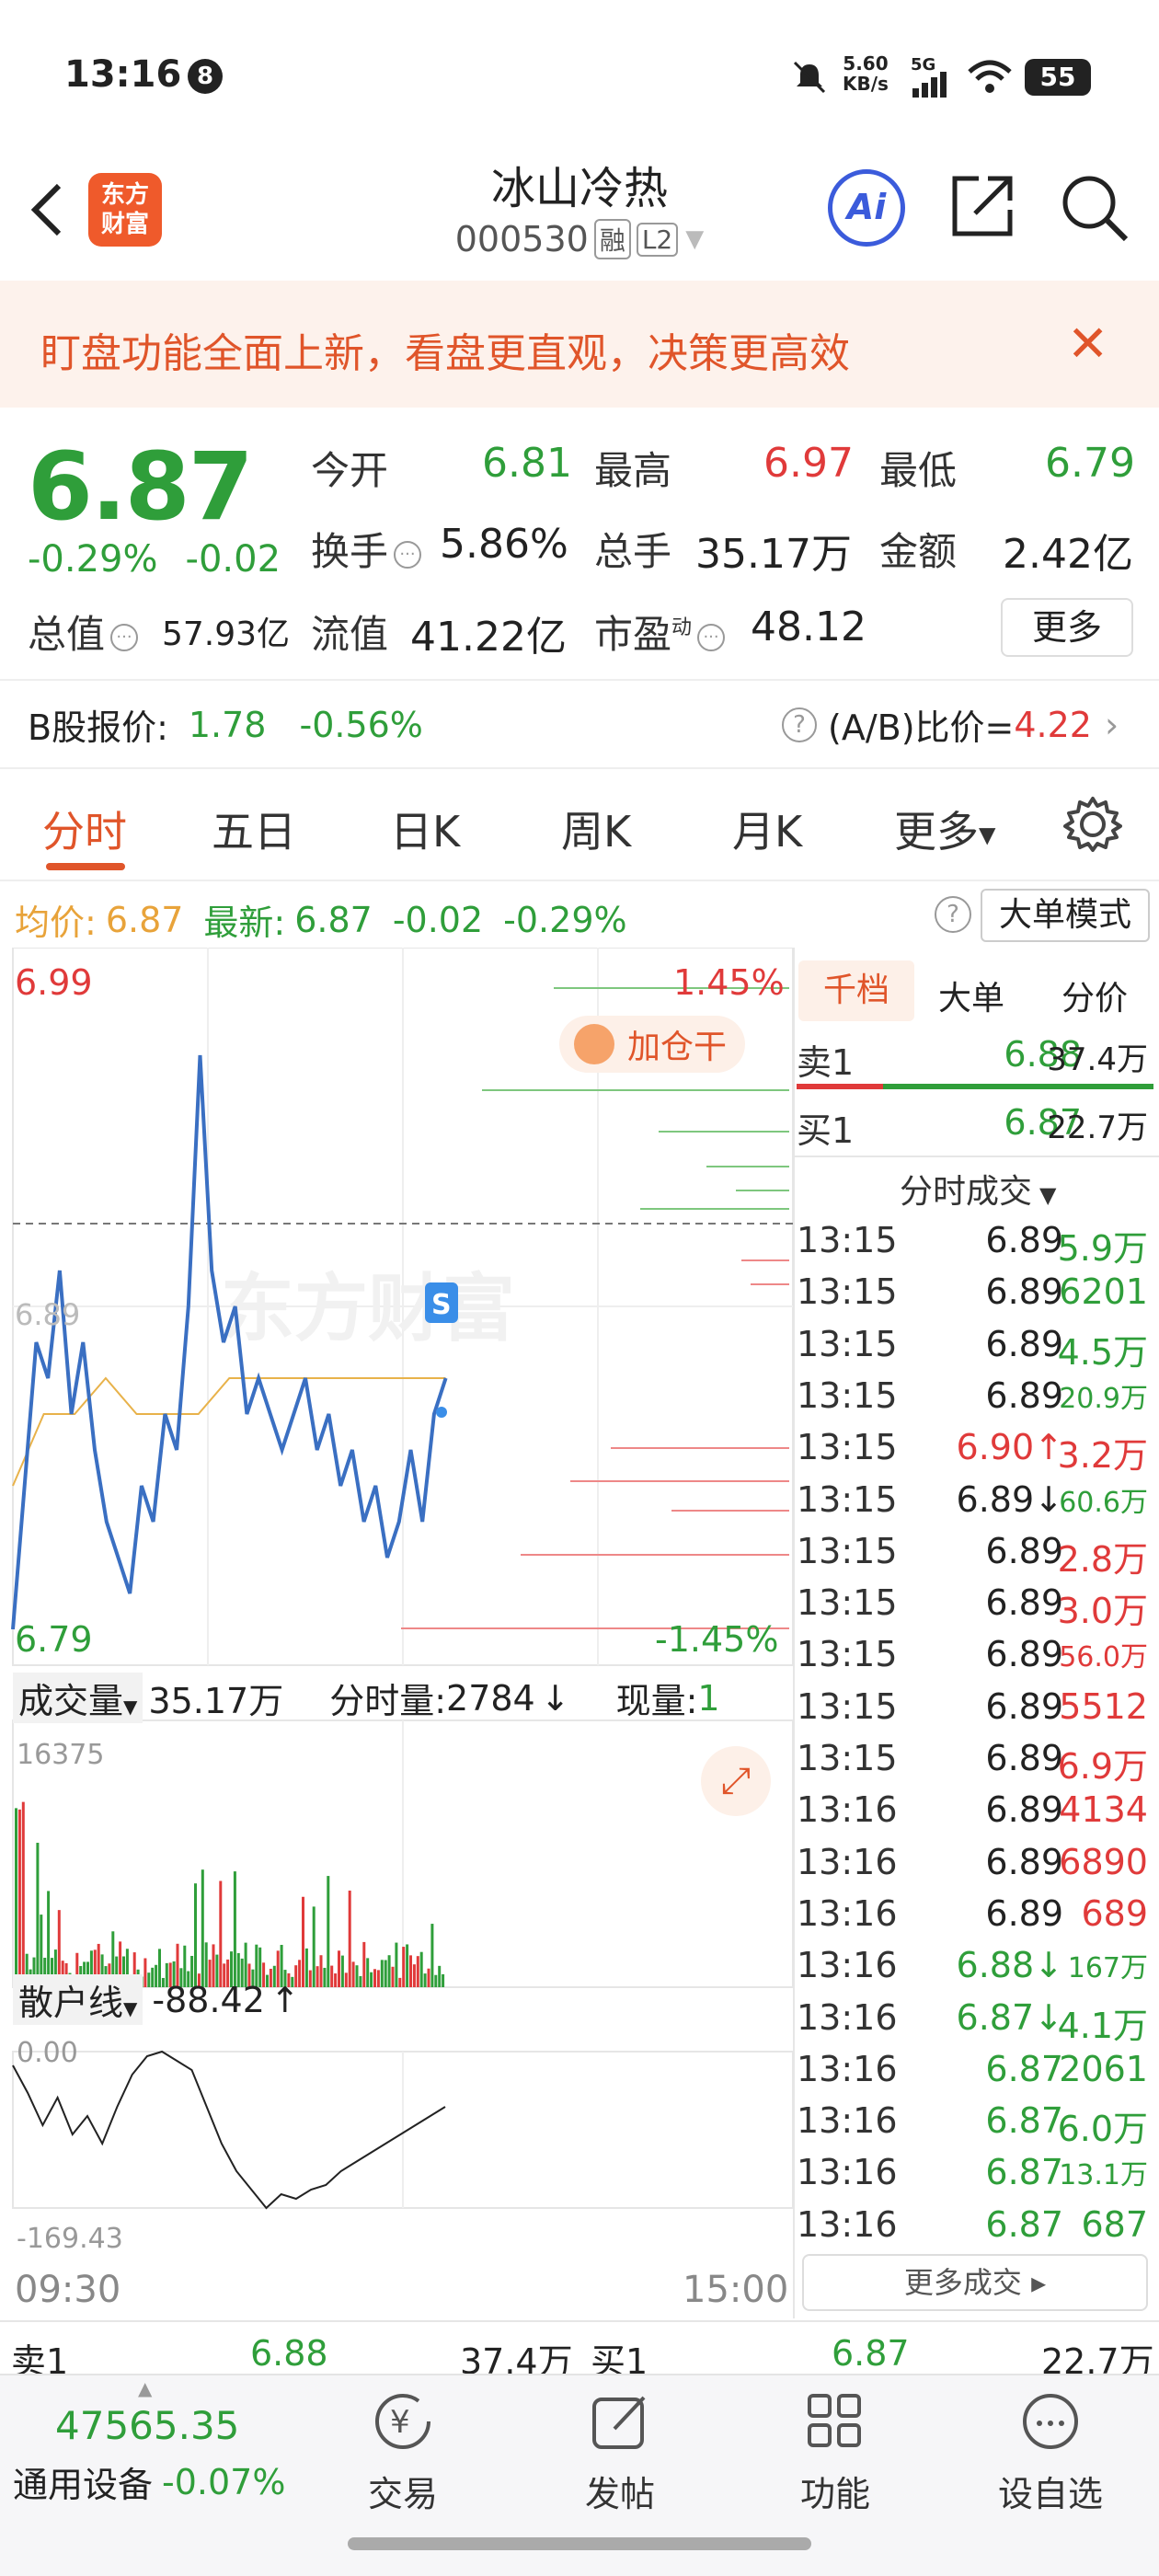 Image resolution: width=1159 pixels, height=2576 pixels. What do you see at coordinates (866, 208) in the screenshot?
I see `ai-button: Ai` at bounding box center [866, 208].